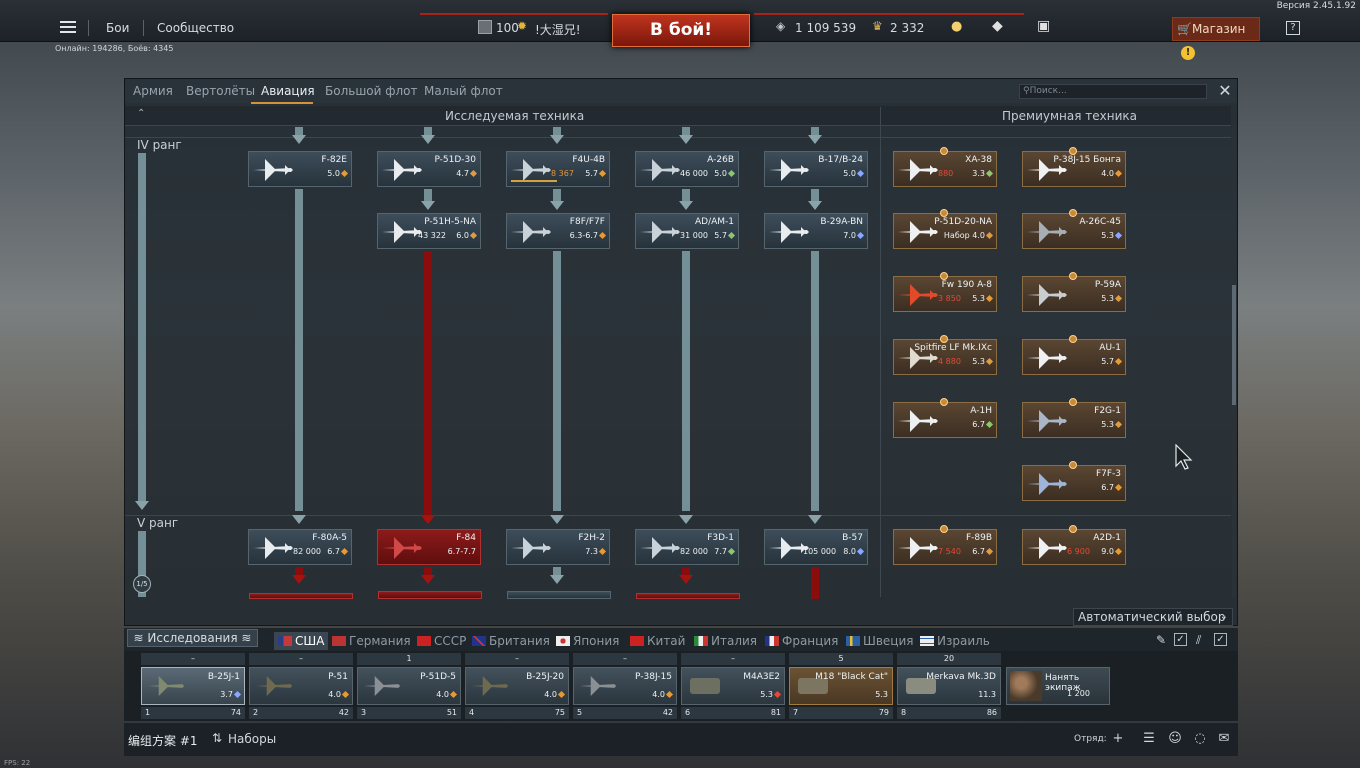  Describe the element at coordinates (1161, 640) in the screenshot. I see `wrench-icon: ✎` at that location.